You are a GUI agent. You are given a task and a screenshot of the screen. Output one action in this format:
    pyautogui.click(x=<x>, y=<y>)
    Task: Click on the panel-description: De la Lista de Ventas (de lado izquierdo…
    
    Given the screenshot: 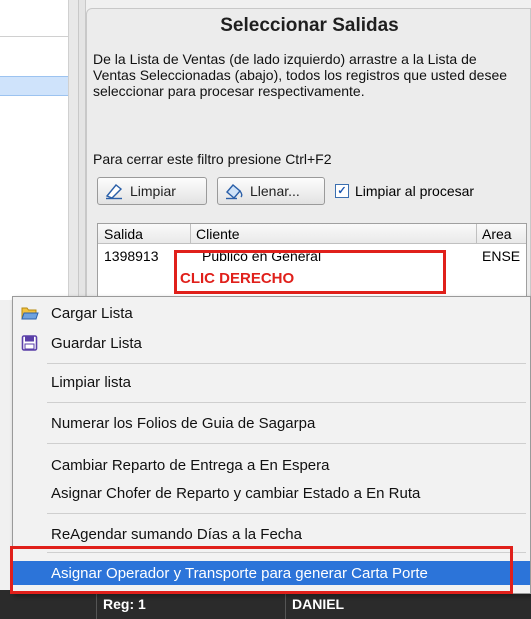 What is the action you would take?
    pyautogui.click(x=300, y=75)
    